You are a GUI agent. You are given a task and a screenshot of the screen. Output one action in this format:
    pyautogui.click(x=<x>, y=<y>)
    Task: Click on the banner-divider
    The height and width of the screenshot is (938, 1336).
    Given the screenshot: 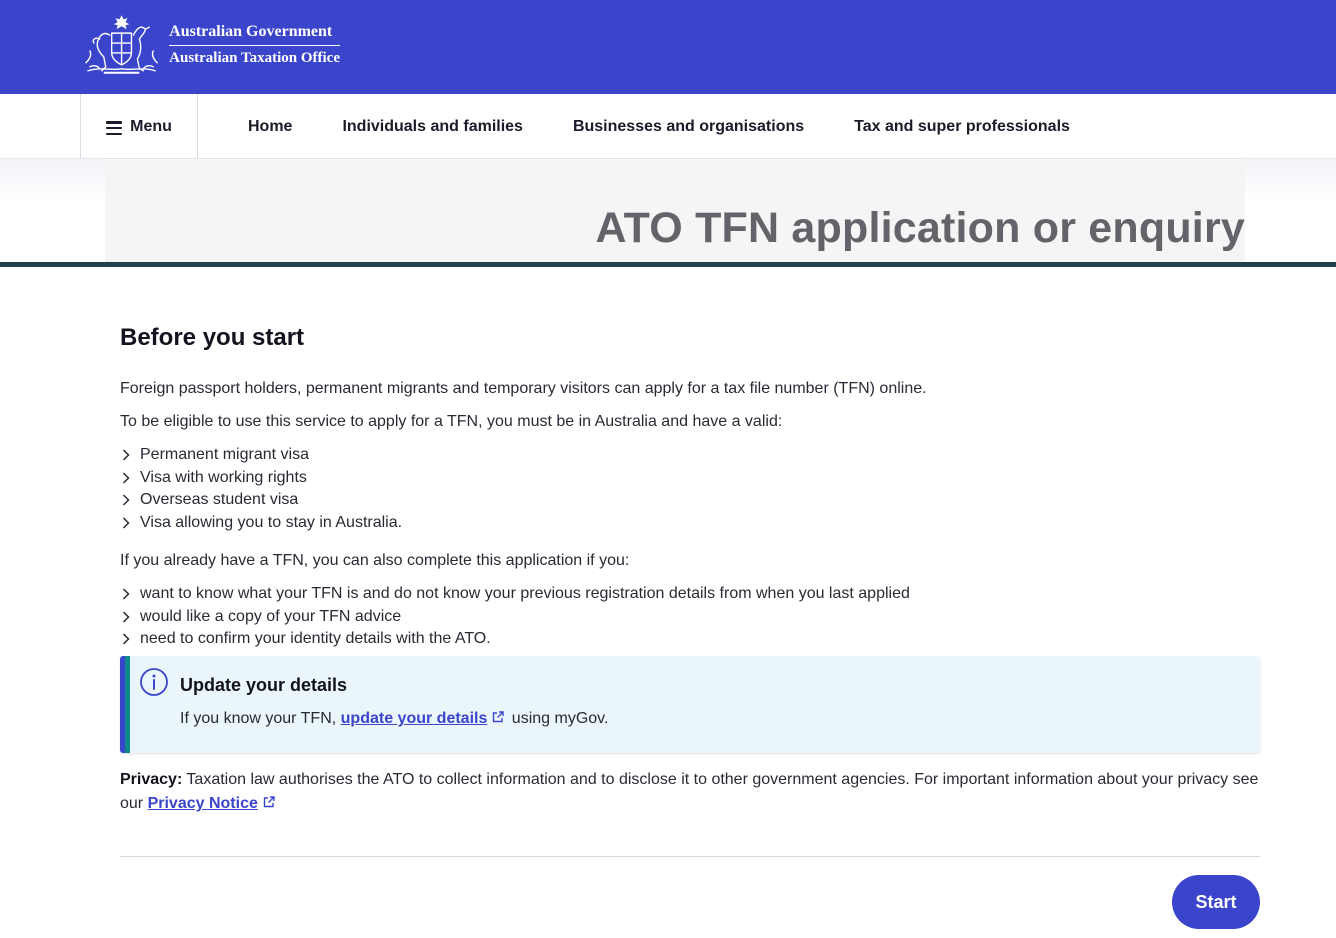 What is the action you would take?
    pyautogui.click(x=668, y=264)
    